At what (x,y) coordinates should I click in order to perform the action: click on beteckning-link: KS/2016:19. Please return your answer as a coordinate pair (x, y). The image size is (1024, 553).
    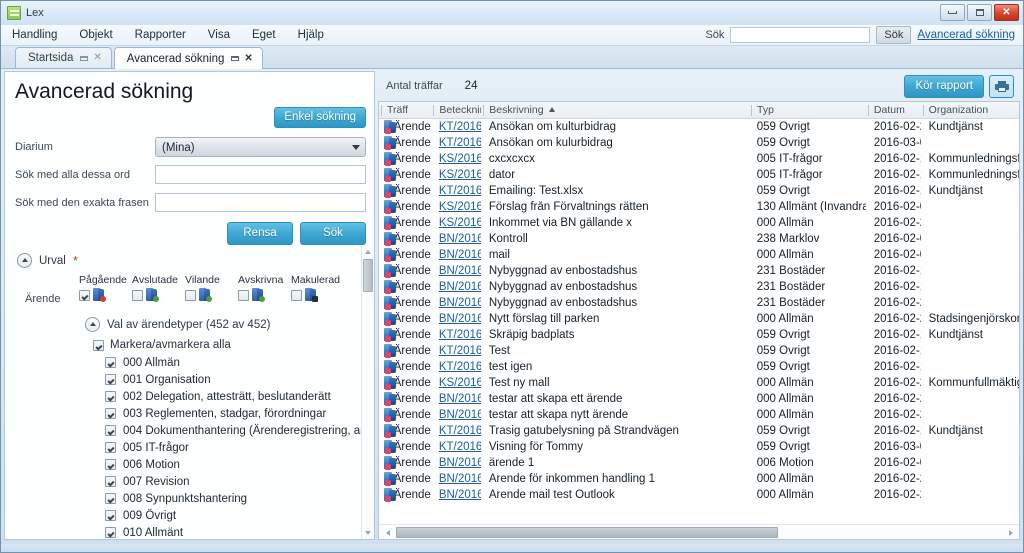
    Looking at the image, I should click on (460, 223).